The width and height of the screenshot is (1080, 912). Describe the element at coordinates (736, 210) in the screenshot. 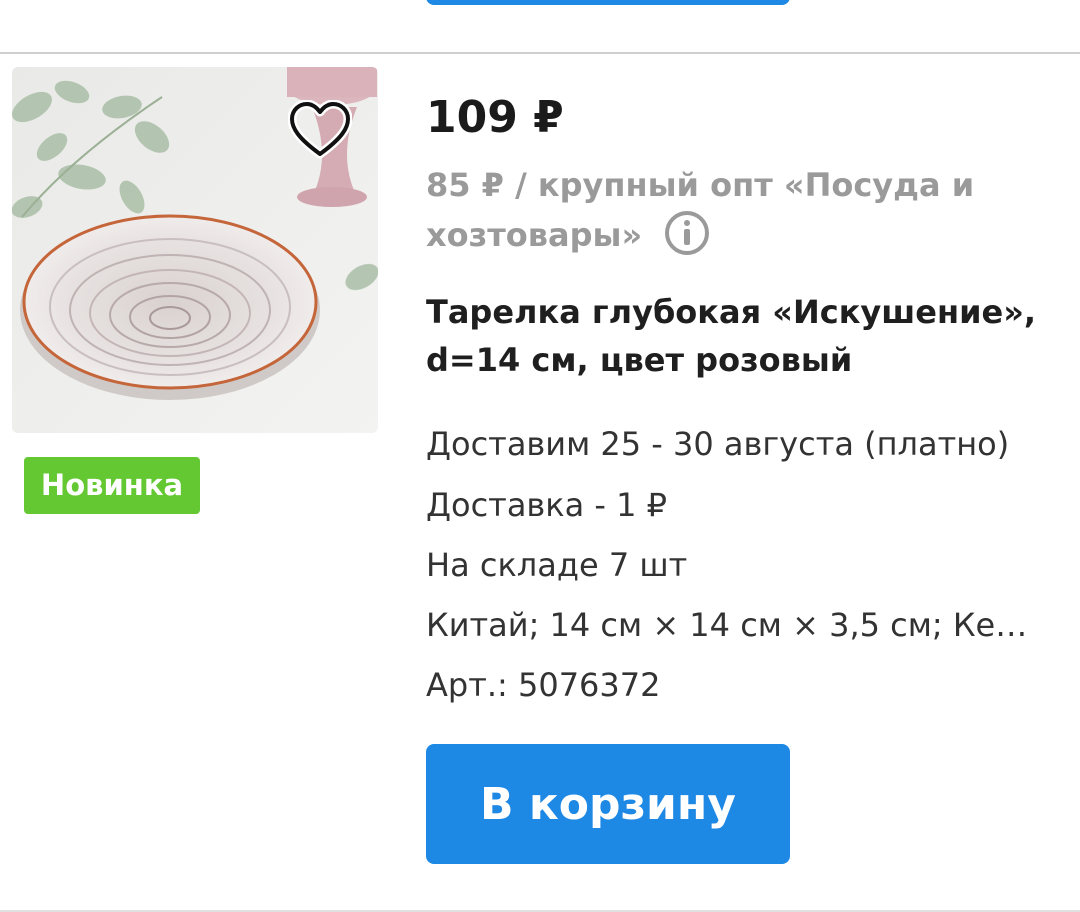

I see `wholesale-price: 85 ₽ / крупный опт «Посуда и хозтовары»` at that location.